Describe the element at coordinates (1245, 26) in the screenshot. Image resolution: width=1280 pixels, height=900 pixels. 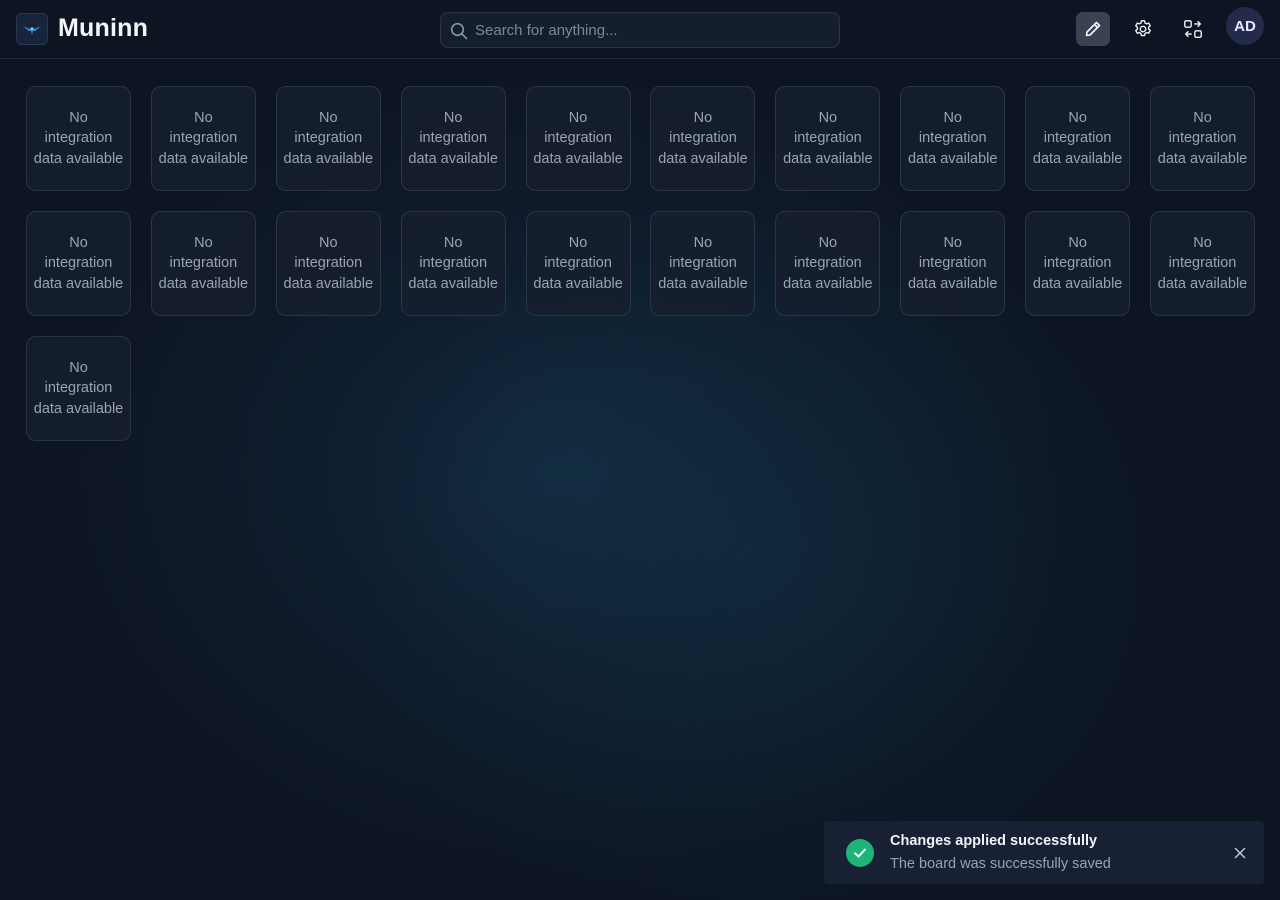
I see `user-avatar: AD` at that location.